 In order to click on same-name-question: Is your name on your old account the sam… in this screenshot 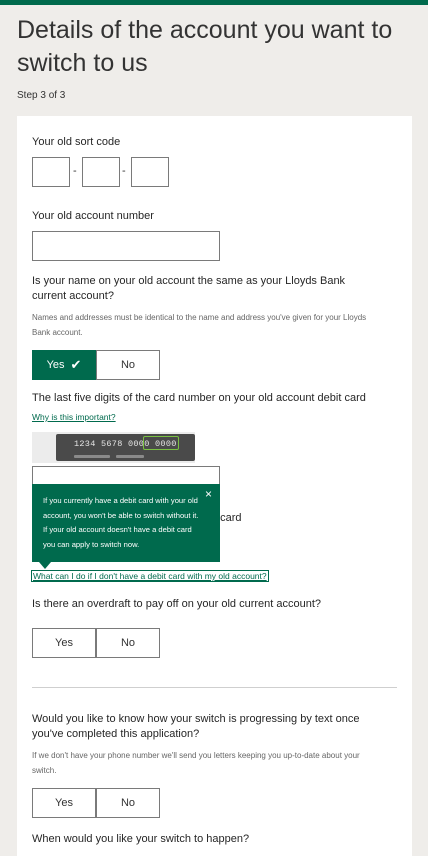, I will do `click(189, 288)`.